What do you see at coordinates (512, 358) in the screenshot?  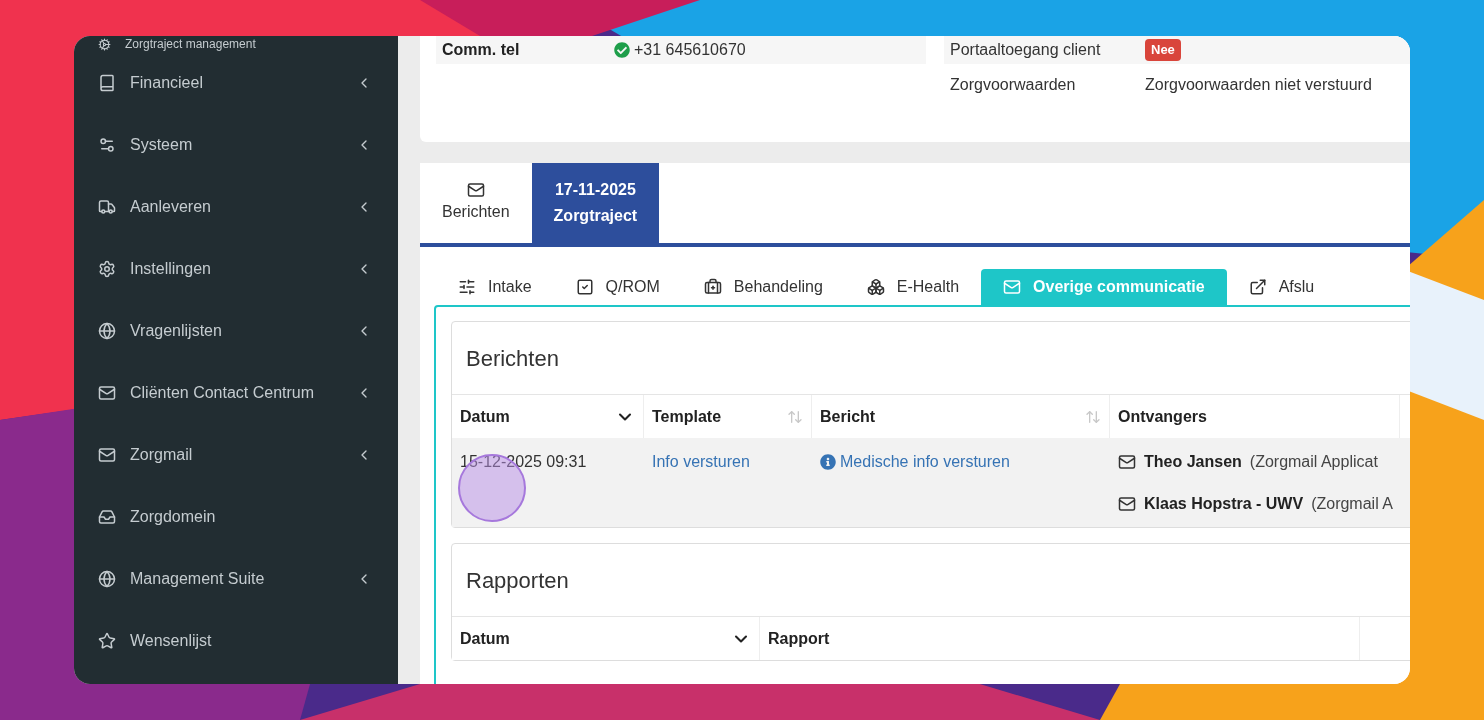 I see `panel-title: Berichten` at bounding box center [512, 358].